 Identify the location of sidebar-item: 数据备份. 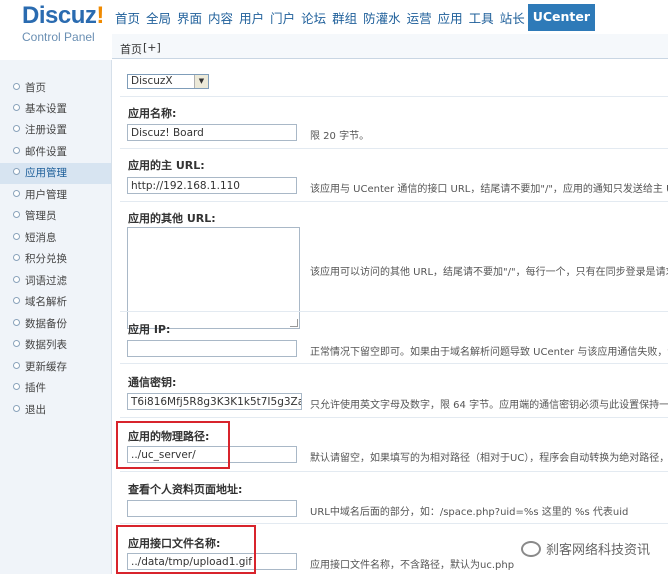
(55, 324).